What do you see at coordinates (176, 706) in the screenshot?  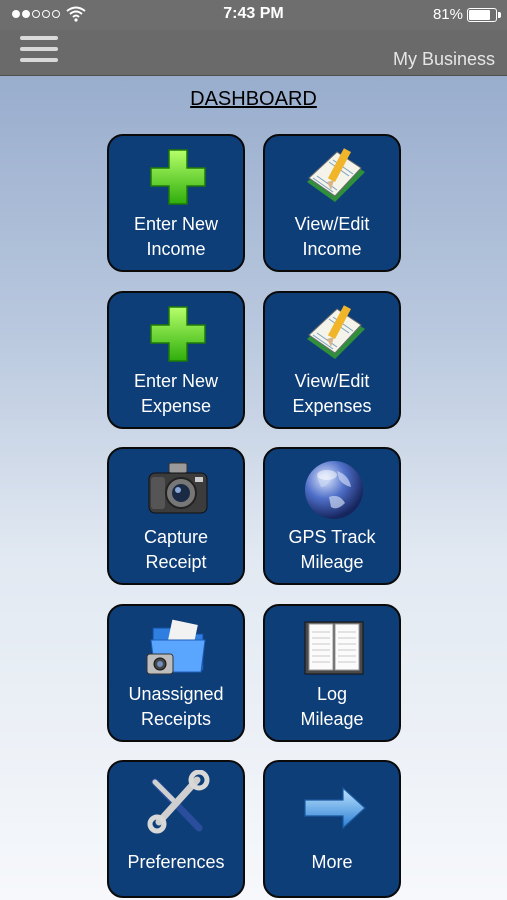 I see `tile-label: Unassigned Receipts` at bounding box center [176, 706].